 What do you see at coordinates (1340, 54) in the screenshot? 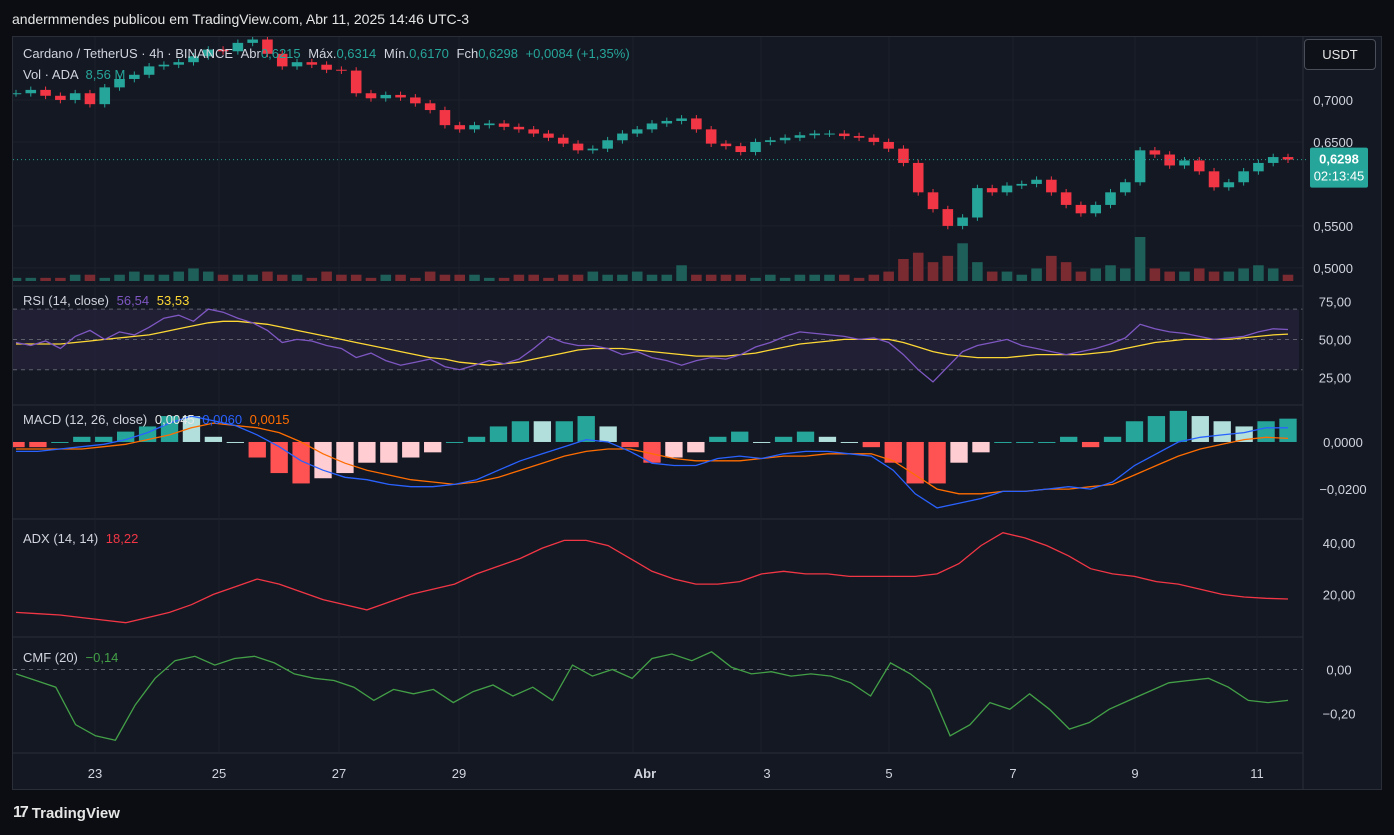
I see `currency-button: USDT` at bounding box center [1340, 54].